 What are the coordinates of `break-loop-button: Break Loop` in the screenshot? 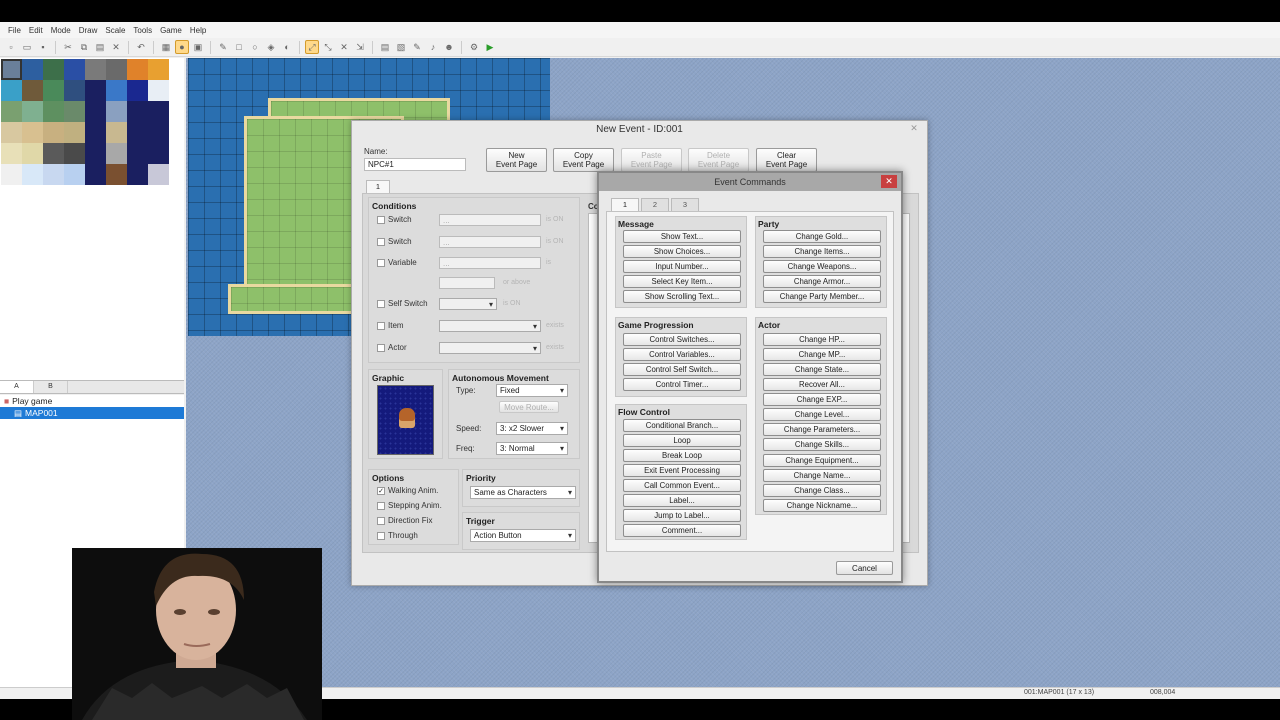 It's located at (682, 455).